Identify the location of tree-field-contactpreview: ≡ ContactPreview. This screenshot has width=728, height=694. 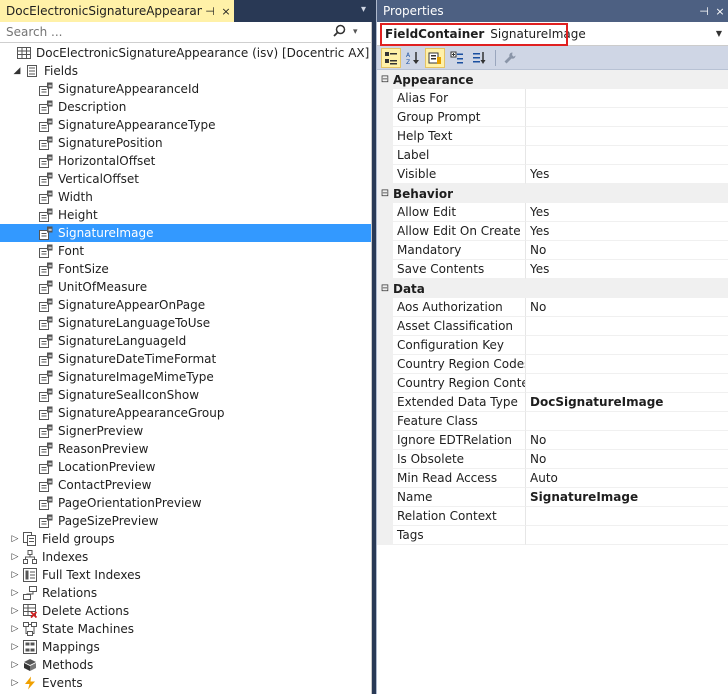
(185, 485).